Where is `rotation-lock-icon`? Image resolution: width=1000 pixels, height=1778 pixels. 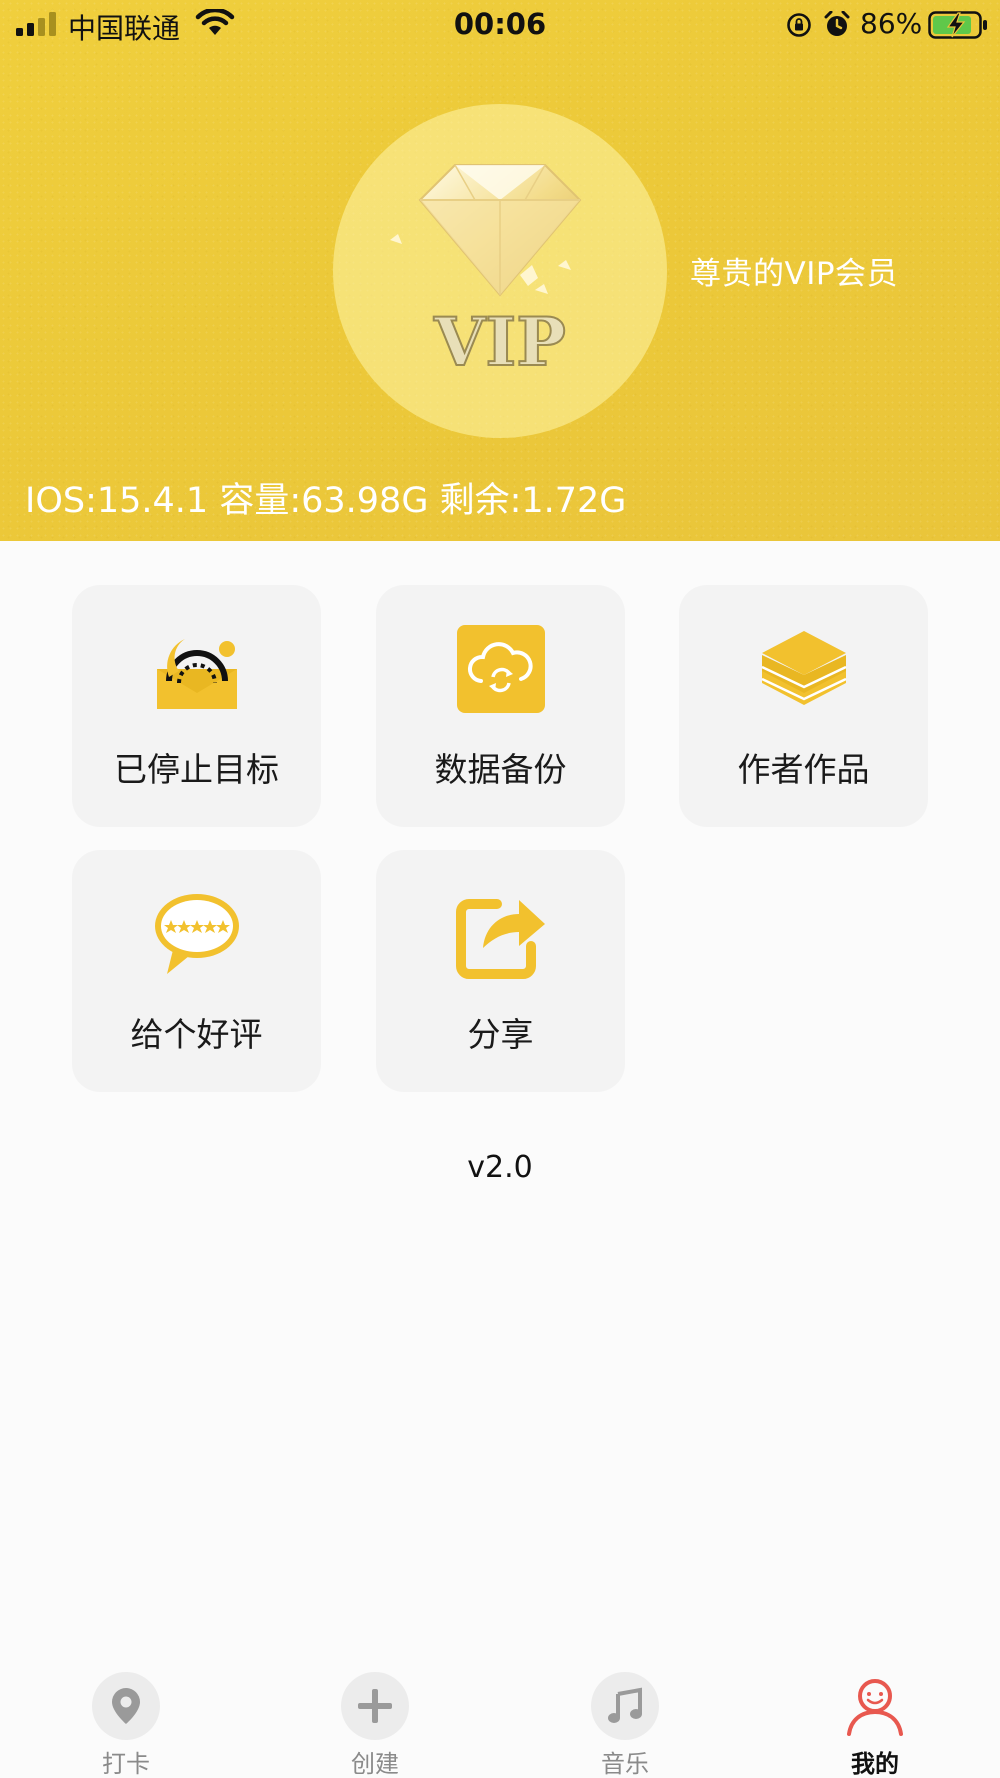 rotation-lock-icon is located at coordinates (799, 25).